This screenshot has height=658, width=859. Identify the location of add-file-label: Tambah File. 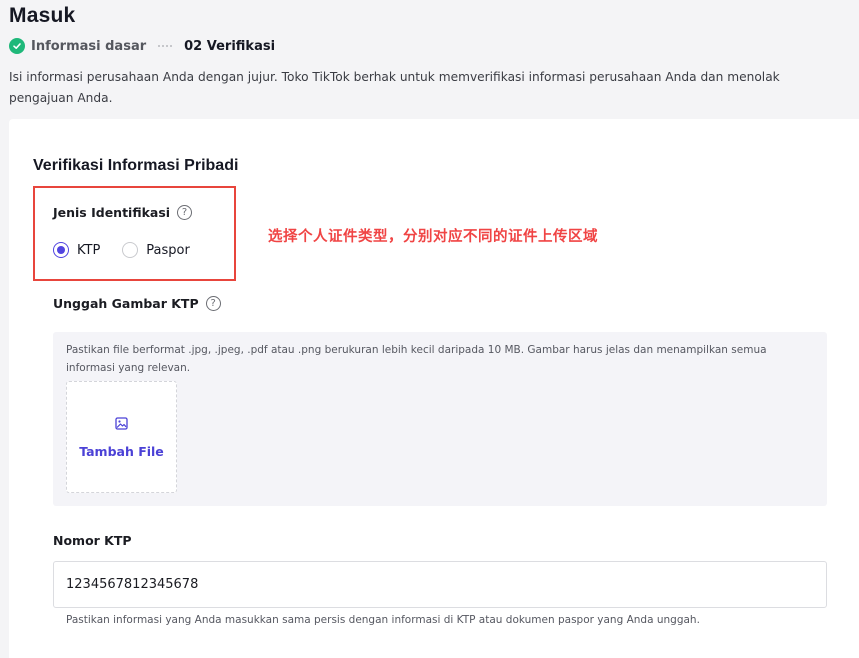
(121, 451).